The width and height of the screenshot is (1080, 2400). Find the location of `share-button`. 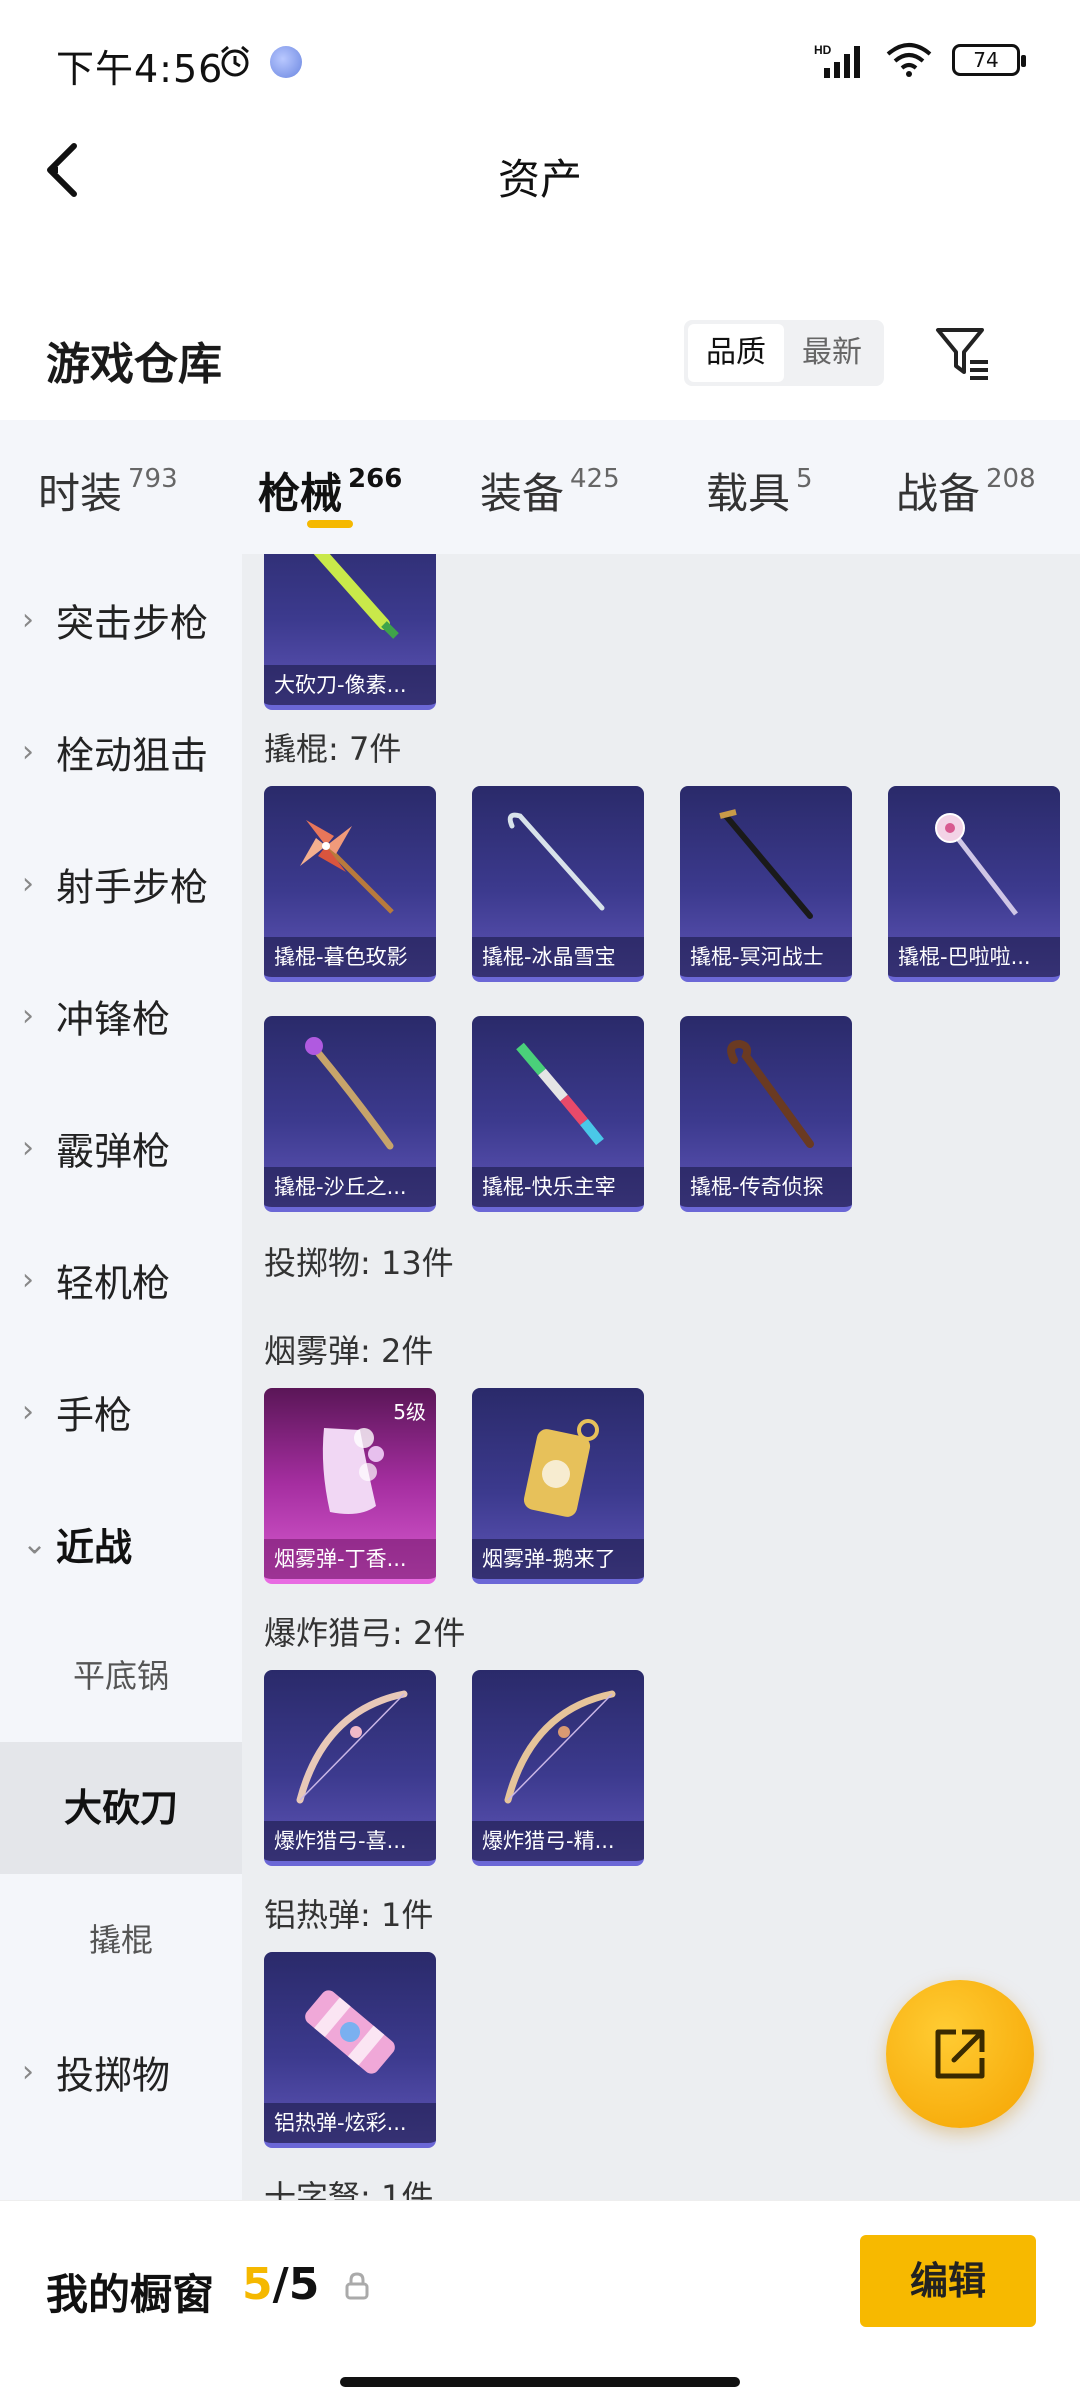

share-button is located at coordinates (960, 2054).